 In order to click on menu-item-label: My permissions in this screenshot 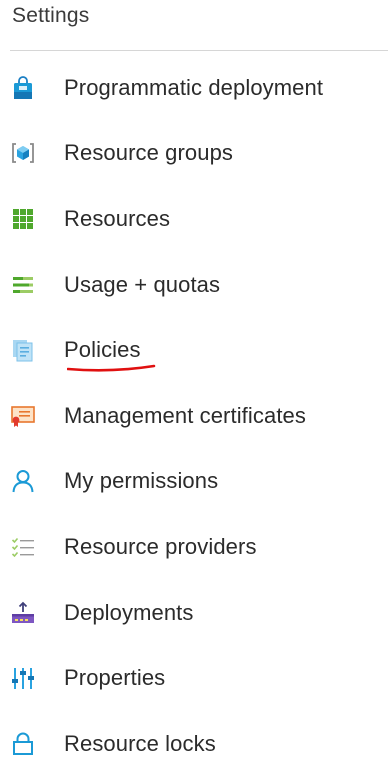, I will do `click(141, 481)`.